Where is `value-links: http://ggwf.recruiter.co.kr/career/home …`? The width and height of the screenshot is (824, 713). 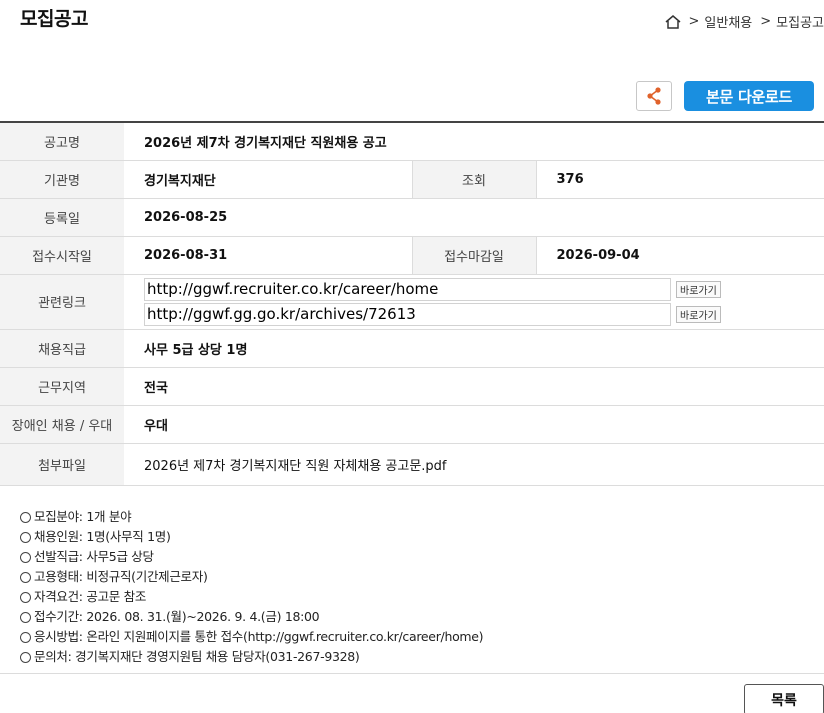
value-links: http://ggwf.recruiter.co.kr/career/home … is located at coordinates (474, 302).